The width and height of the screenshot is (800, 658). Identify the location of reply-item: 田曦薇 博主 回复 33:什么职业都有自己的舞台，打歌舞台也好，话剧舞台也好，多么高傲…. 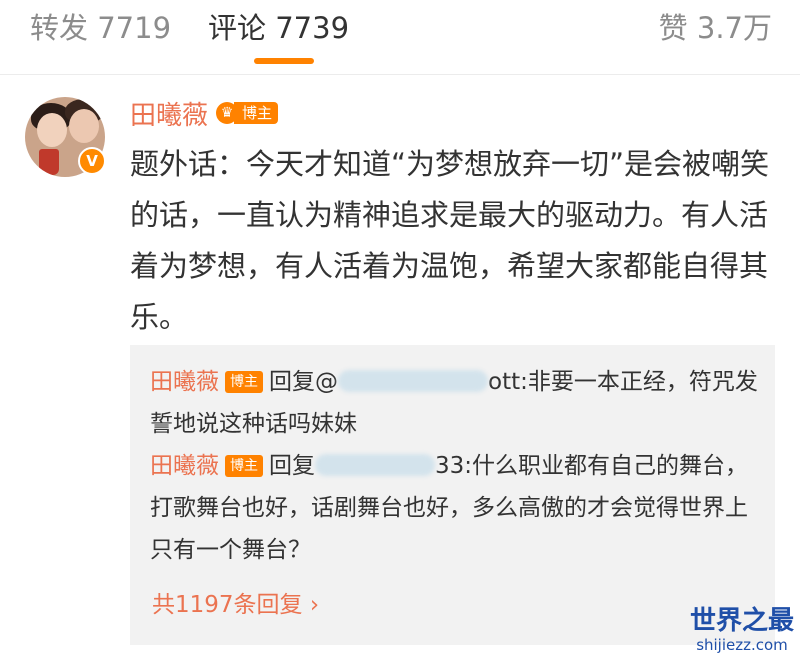
(455, 508).